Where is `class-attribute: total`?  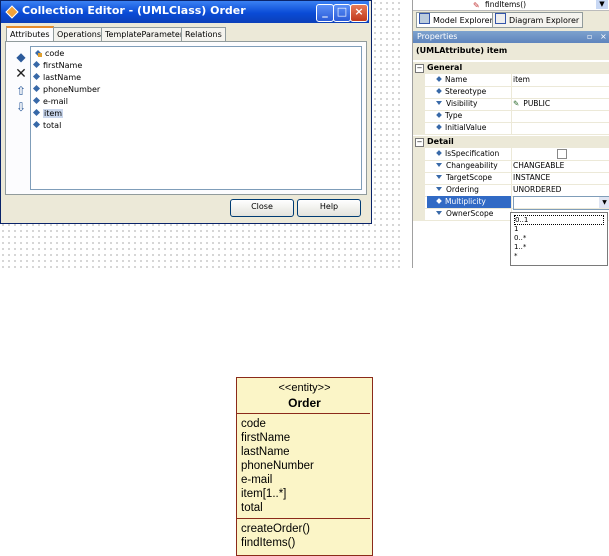
class-attribute: total is located at coordinates (252, 508).